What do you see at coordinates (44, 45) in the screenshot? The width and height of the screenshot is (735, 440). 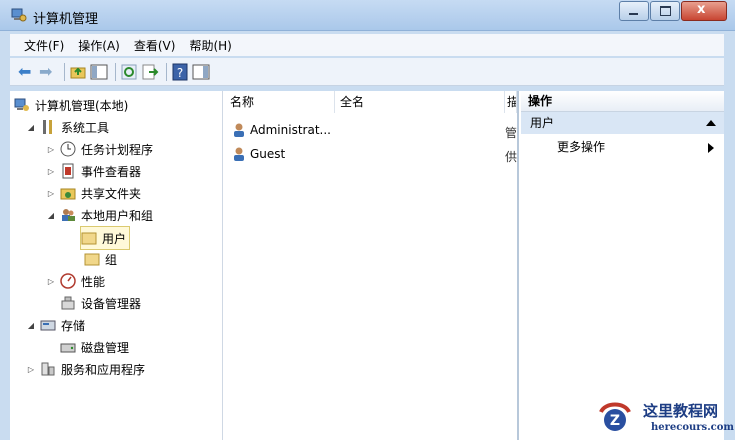 I see `menu-file: 文件(F)` at bounding box center [44, 45].